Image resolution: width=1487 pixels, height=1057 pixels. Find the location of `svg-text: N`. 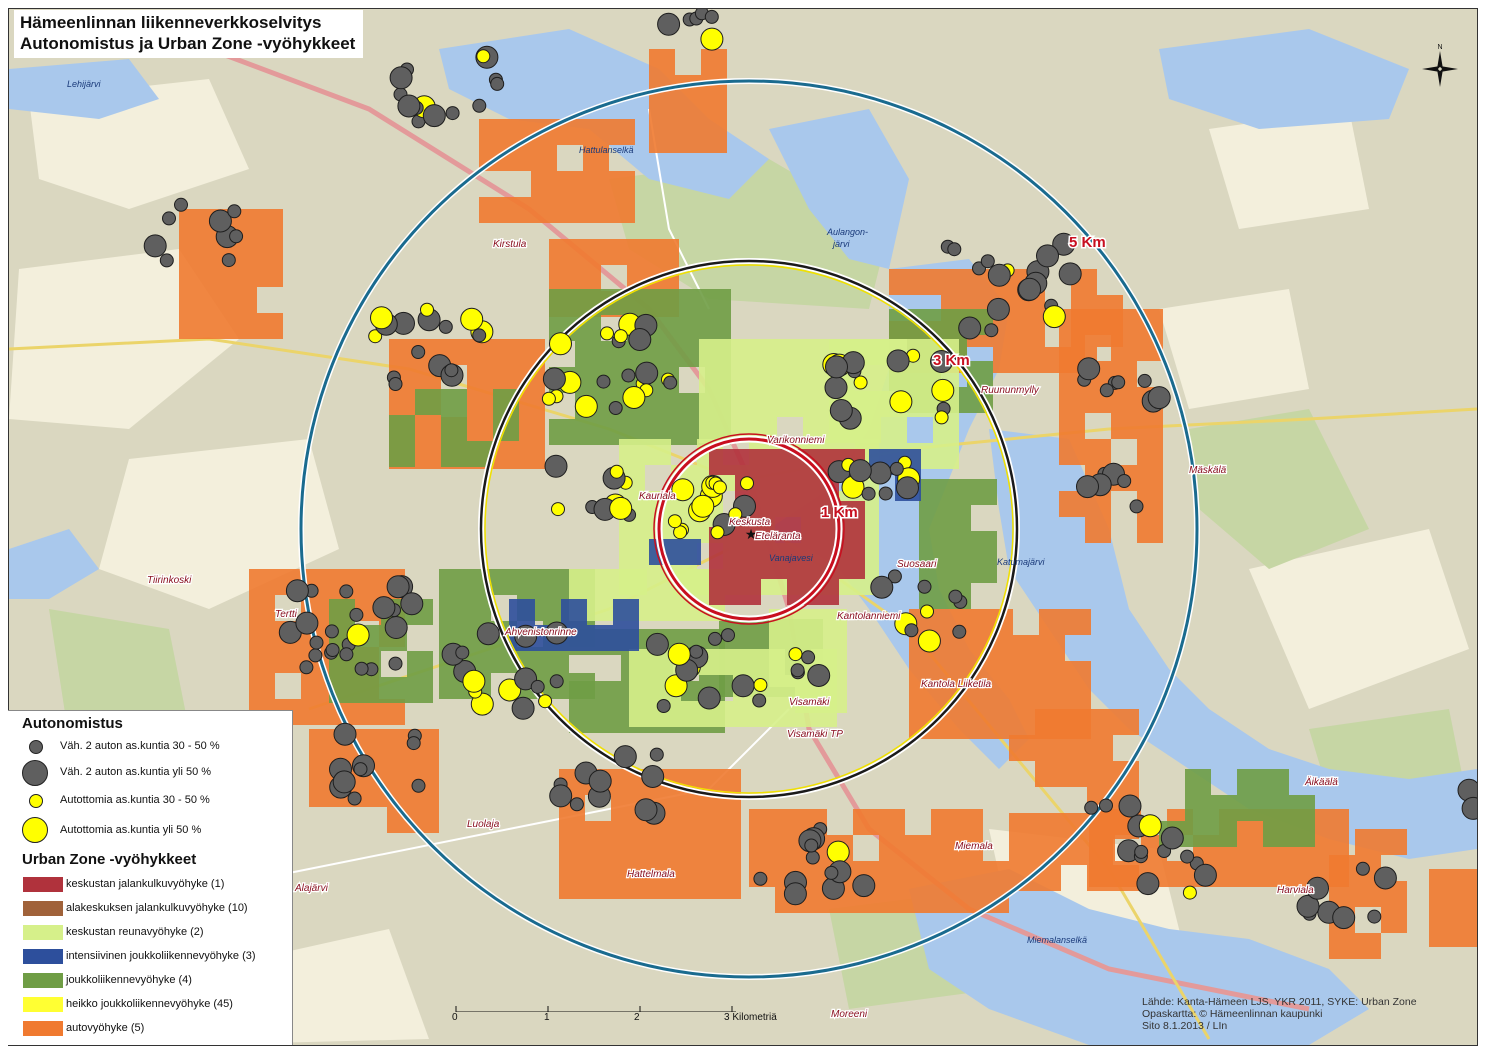

svg-text: N is located at coordinates (1439, 47).